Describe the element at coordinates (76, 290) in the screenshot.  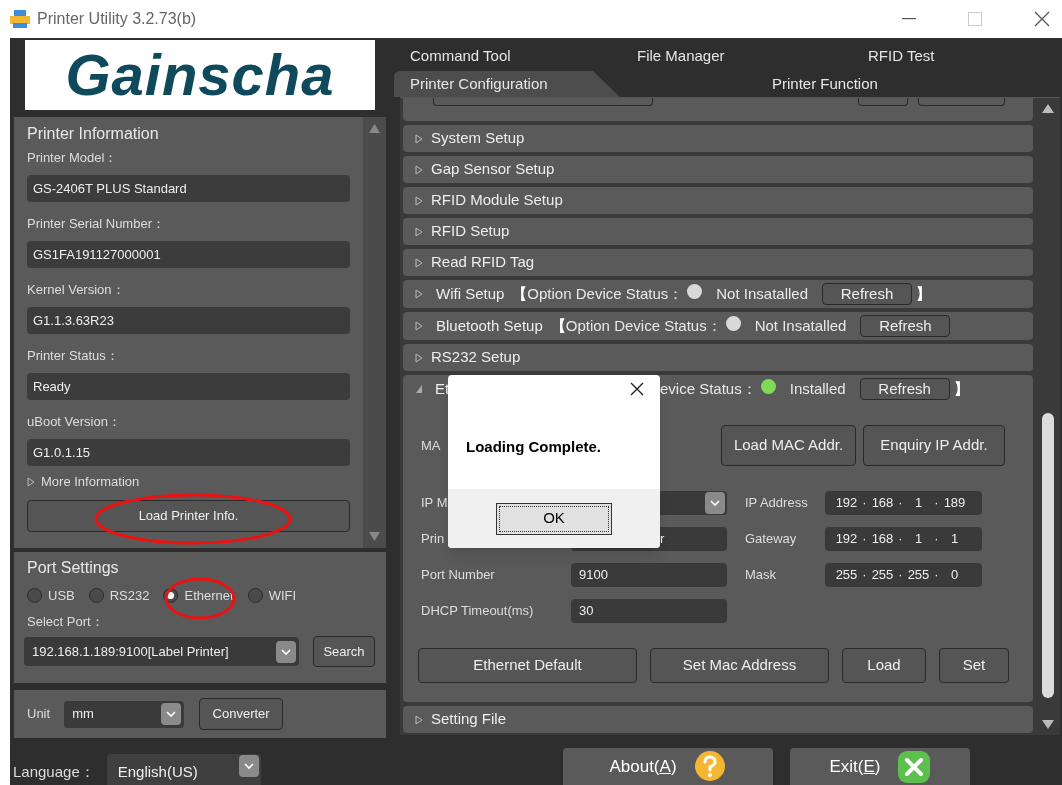
I see `field-label: Kernel Version：` at that location.